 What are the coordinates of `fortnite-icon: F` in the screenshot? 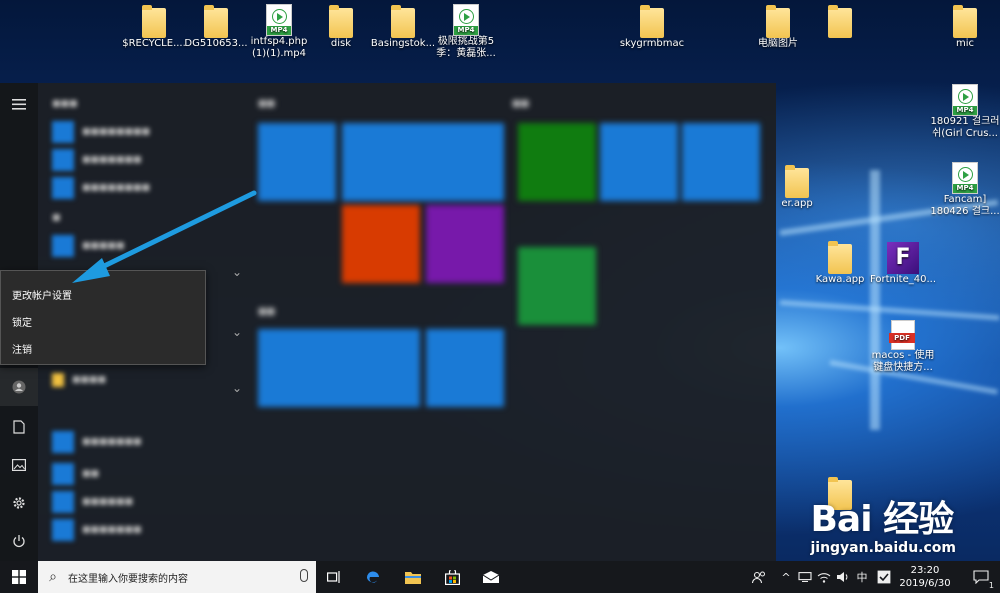 It's located at (903, 258).